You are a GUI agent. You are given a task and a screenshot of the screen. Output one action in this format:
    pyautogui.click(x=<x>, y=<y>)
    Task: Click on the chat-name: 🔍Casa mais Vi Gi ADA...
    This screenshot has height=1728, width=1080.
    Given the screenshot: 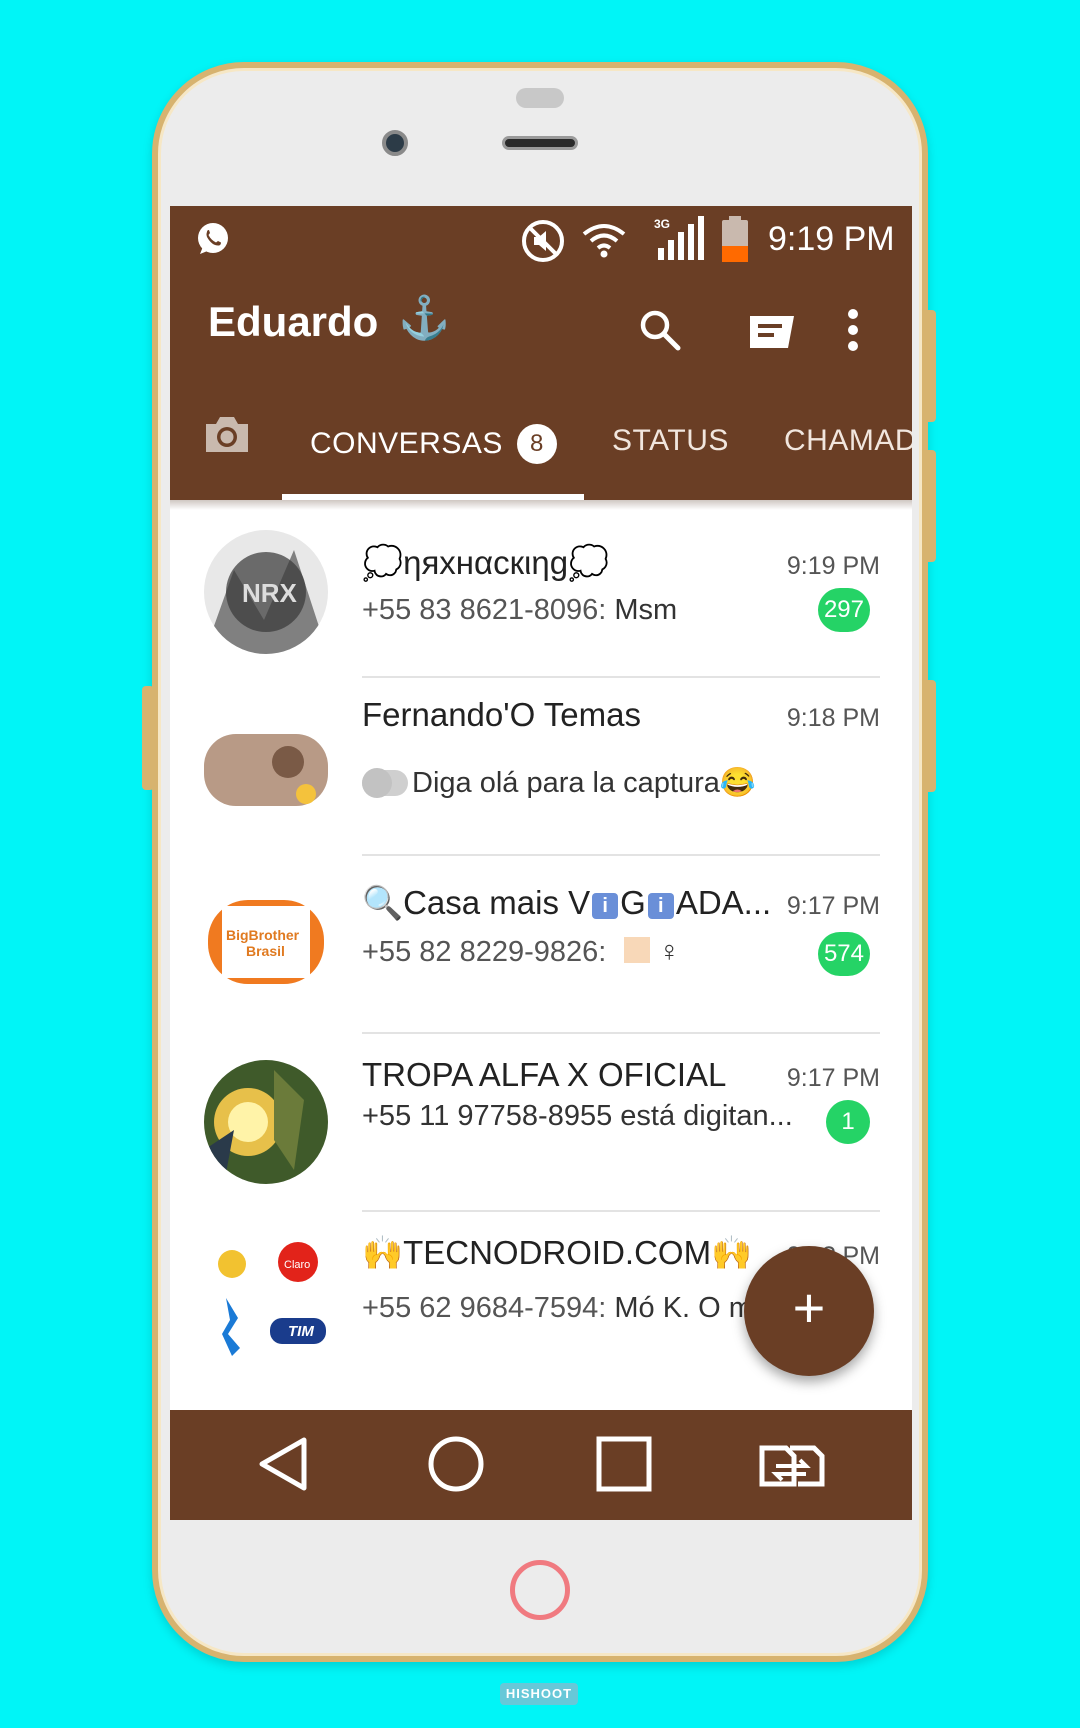 What is the action you would take?
    pyautogui.click(x=566, y=903)
    